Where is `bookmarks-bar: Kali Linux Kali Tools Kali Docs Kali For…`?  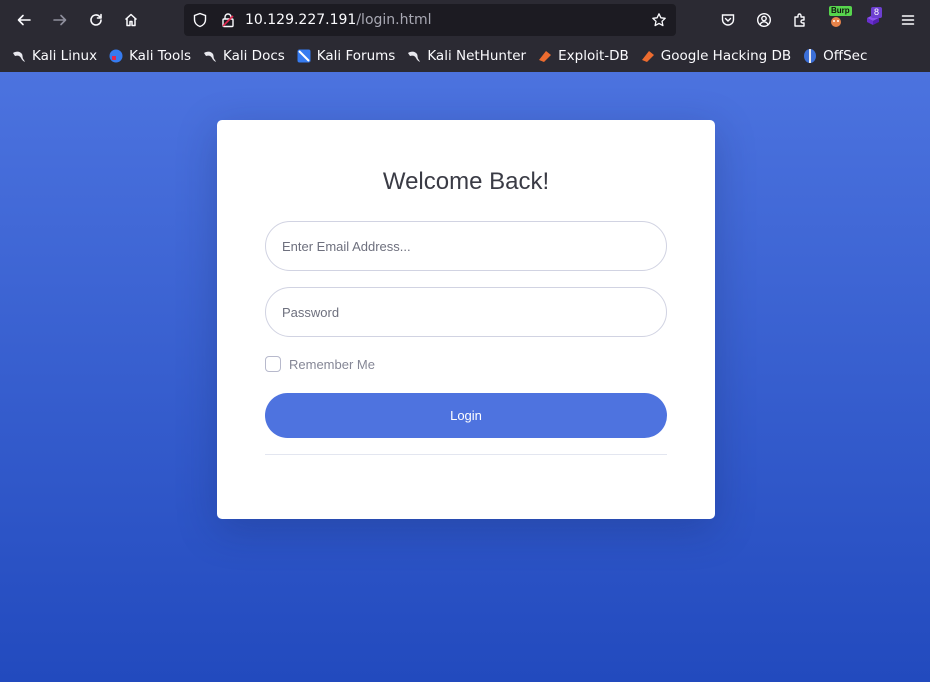
bookmarks-bar: Kali Linux Kali Tools Kali Docs Kali For… is located at coordinates (465, 56).